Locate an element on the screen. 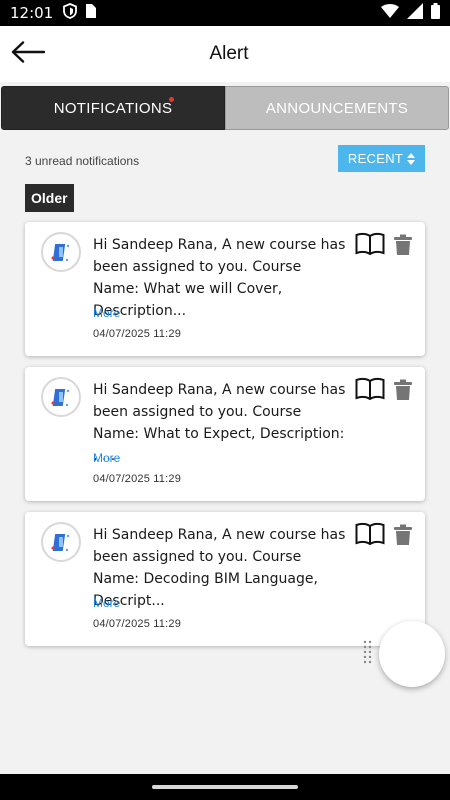  arrow-left-icon is located at coordinates (28, 54).